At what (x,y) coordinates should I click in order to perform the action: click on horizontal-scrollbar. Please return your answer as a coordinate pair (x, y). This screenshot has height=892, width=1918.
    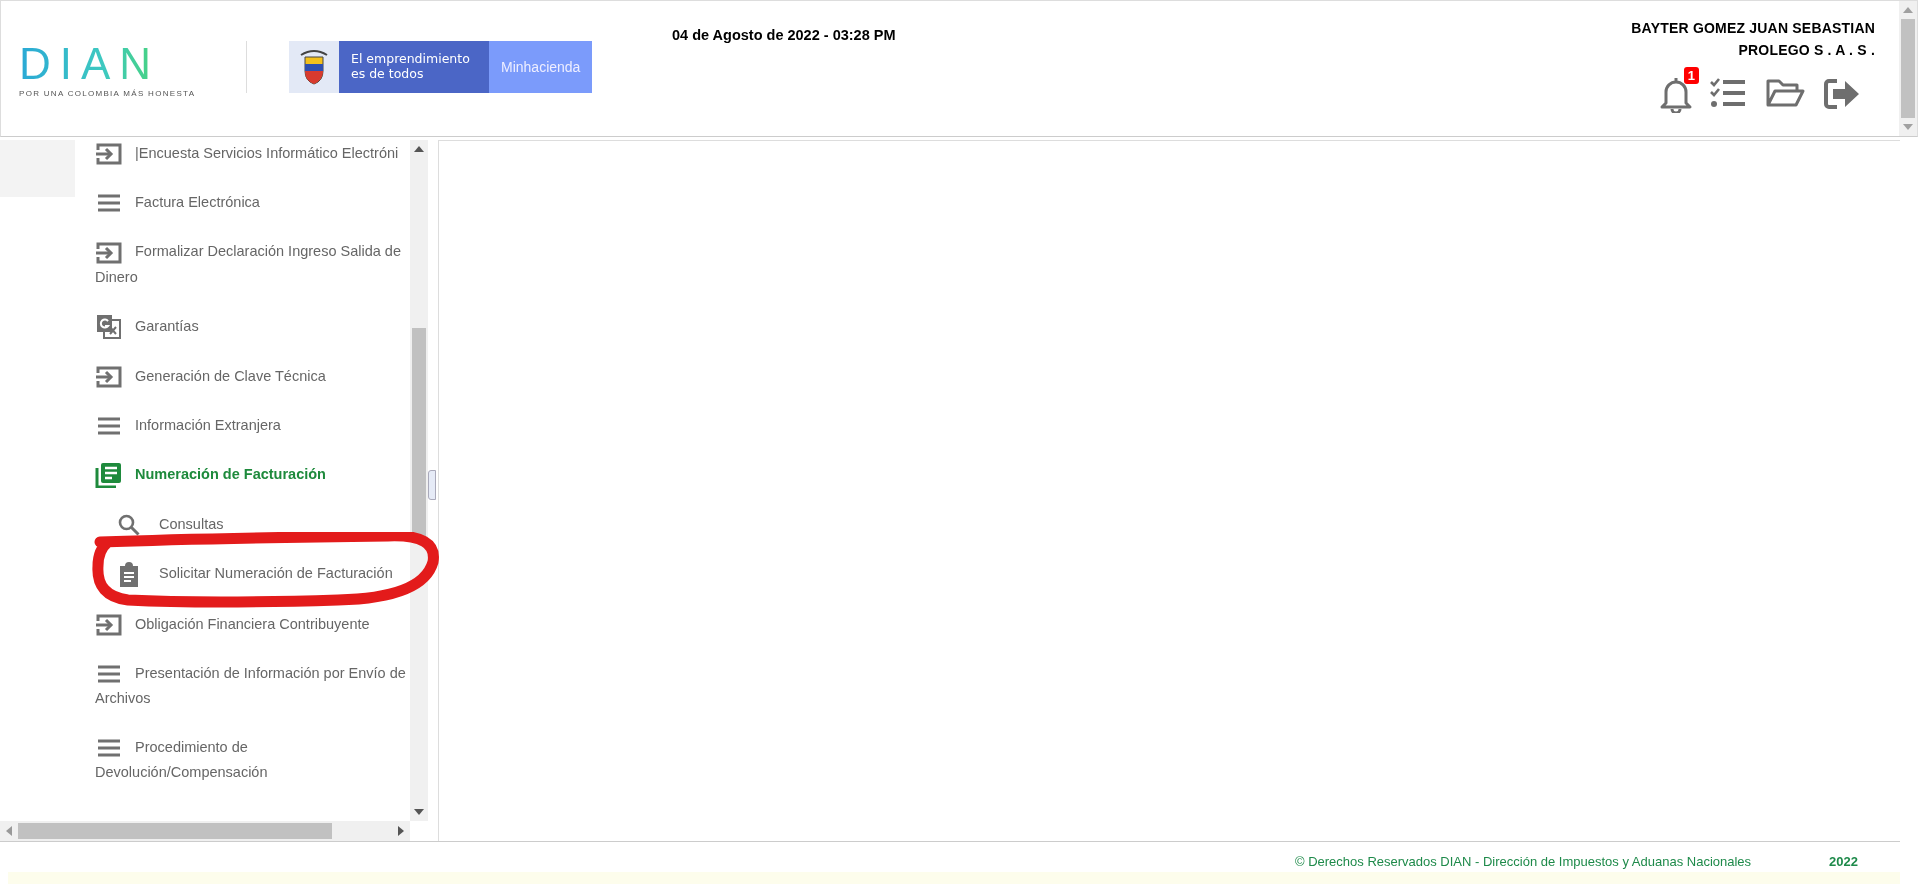
    Looking at the image, I should click on (205, 831).